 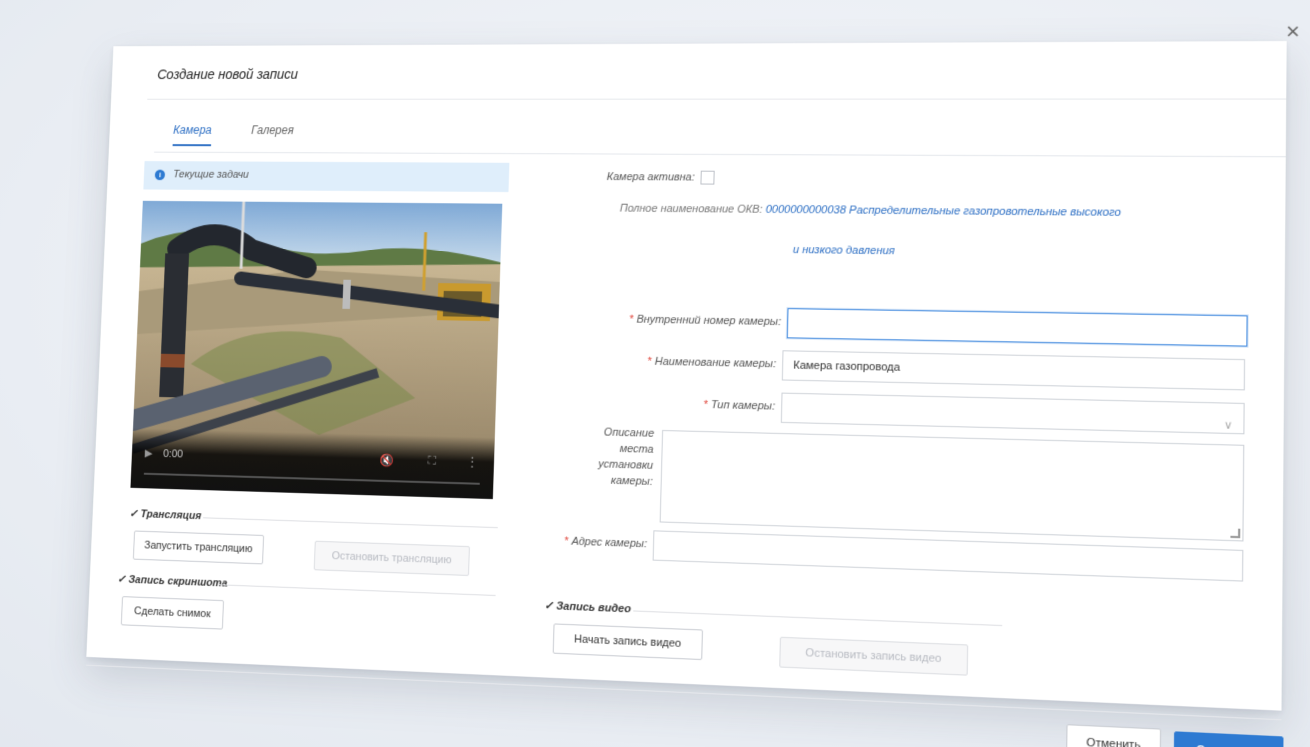 I want to click on description-label-line1: Описание места, so click(x=629, y=441).